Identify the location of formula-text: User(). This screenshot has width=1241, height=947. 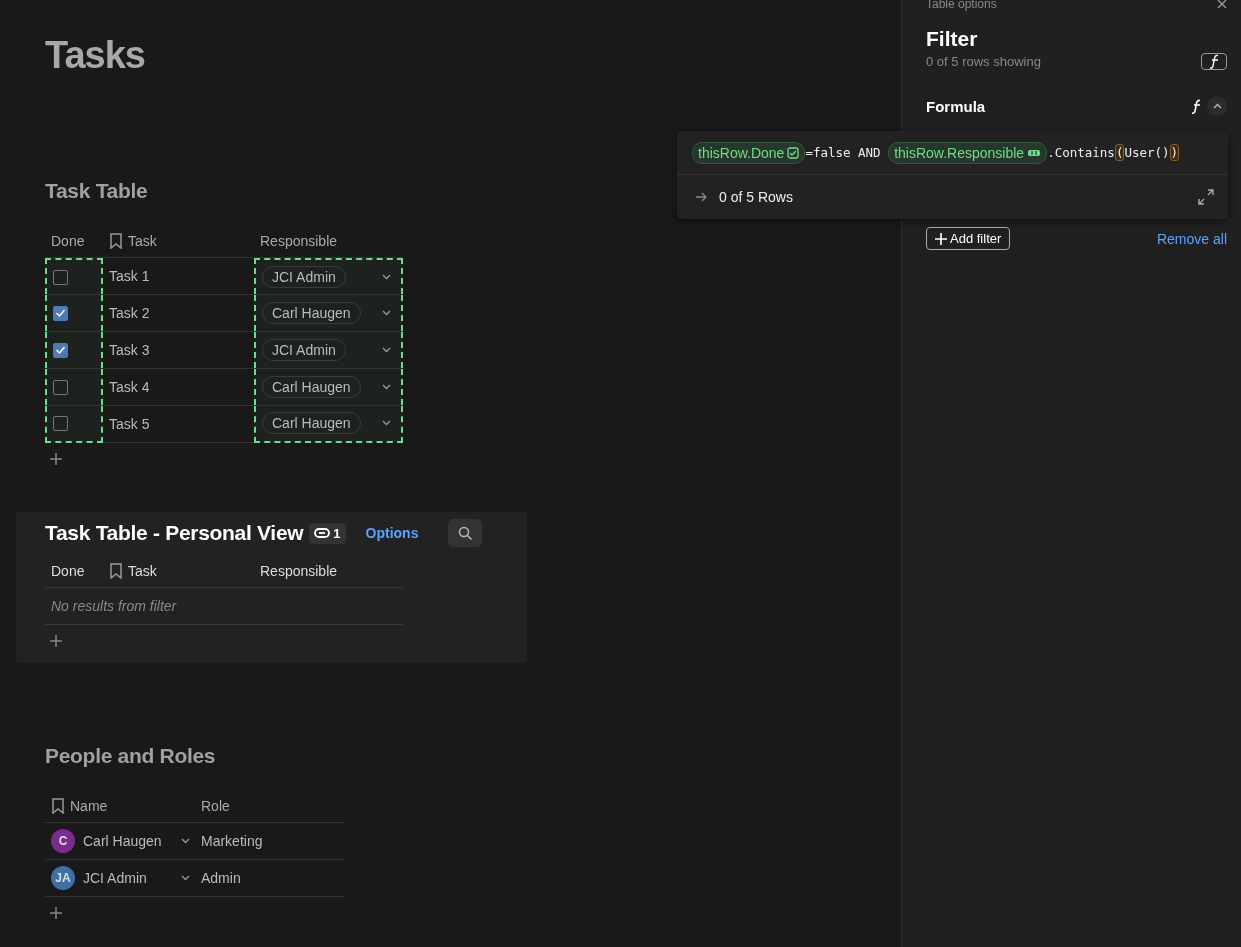
(1147, 152).